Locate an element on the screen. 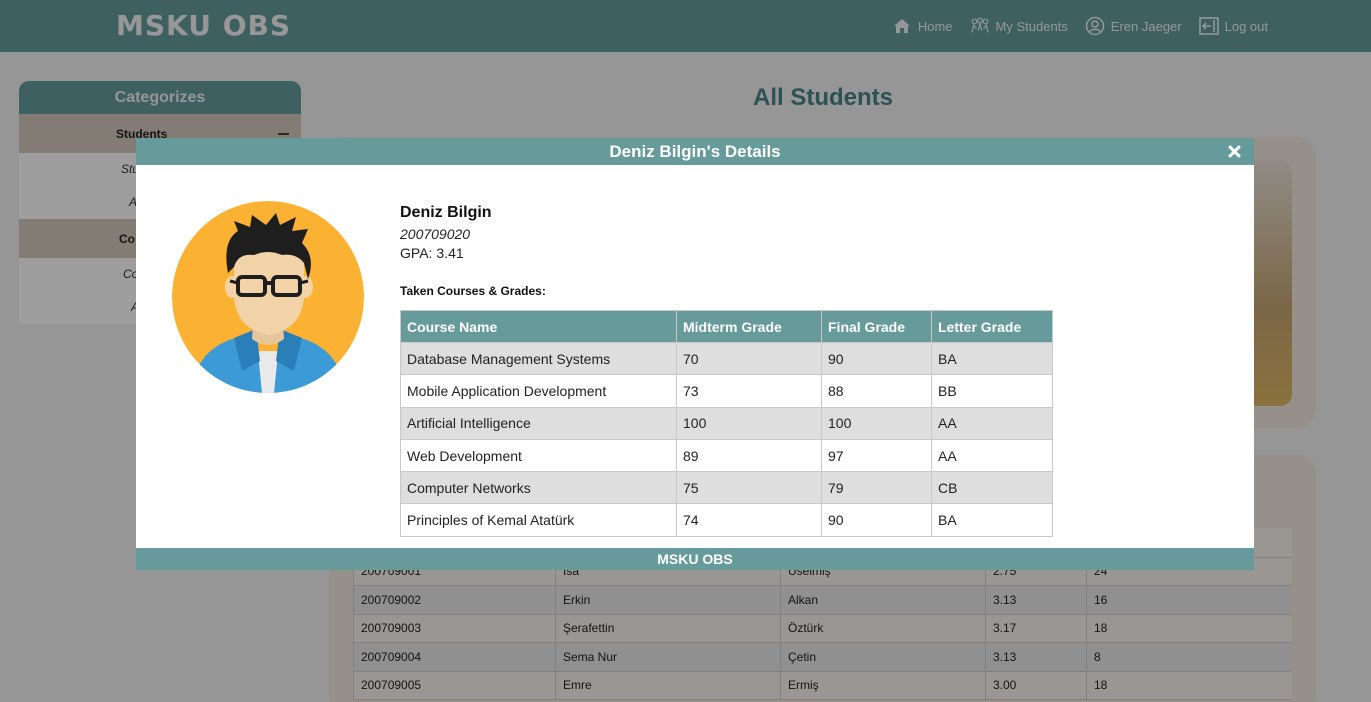  letter-cell: CB is located at coordinates (992, 488).